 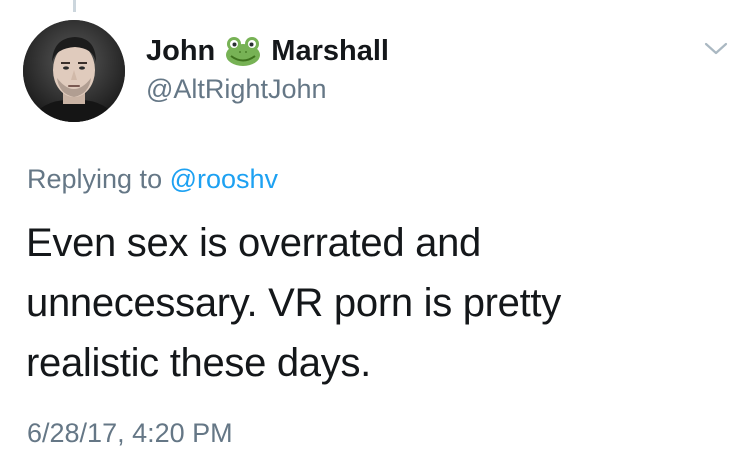 I want to click on display-name-first: John, so click(x=181, y=50).